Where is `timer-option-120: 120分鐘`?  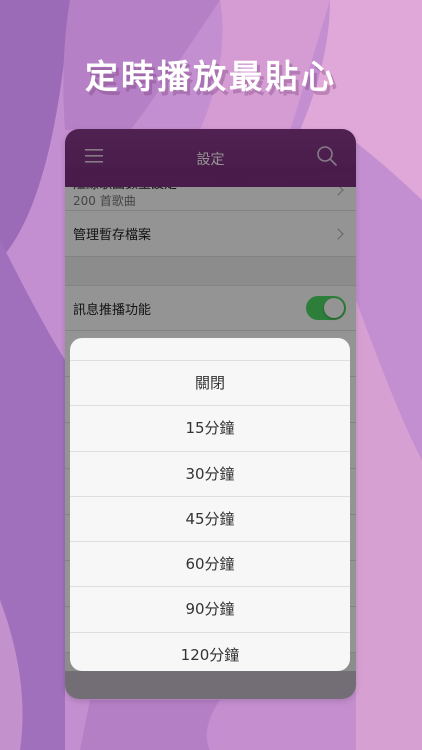 timer-option-120: 120分鐘 is located at coordinates (210, 652).